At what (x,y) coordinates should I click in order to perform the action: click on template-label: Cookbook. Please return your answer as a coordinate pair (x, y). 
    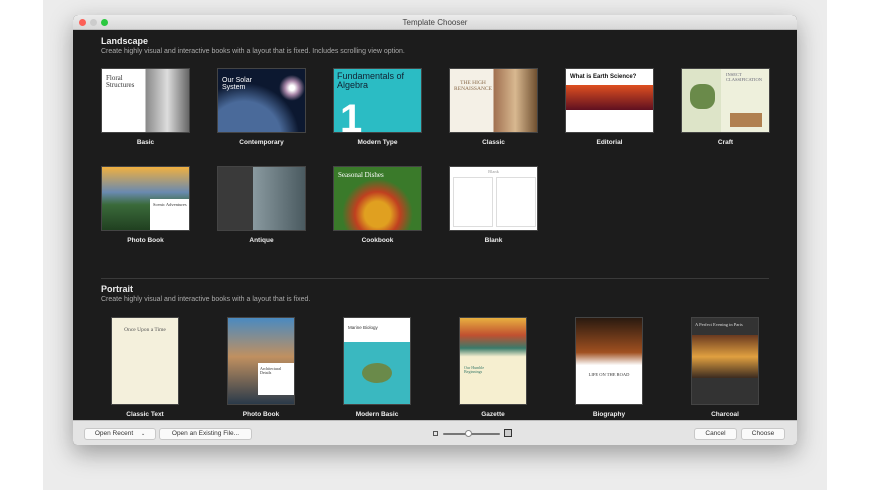
    Looking at the image, I should click on (377, 240).